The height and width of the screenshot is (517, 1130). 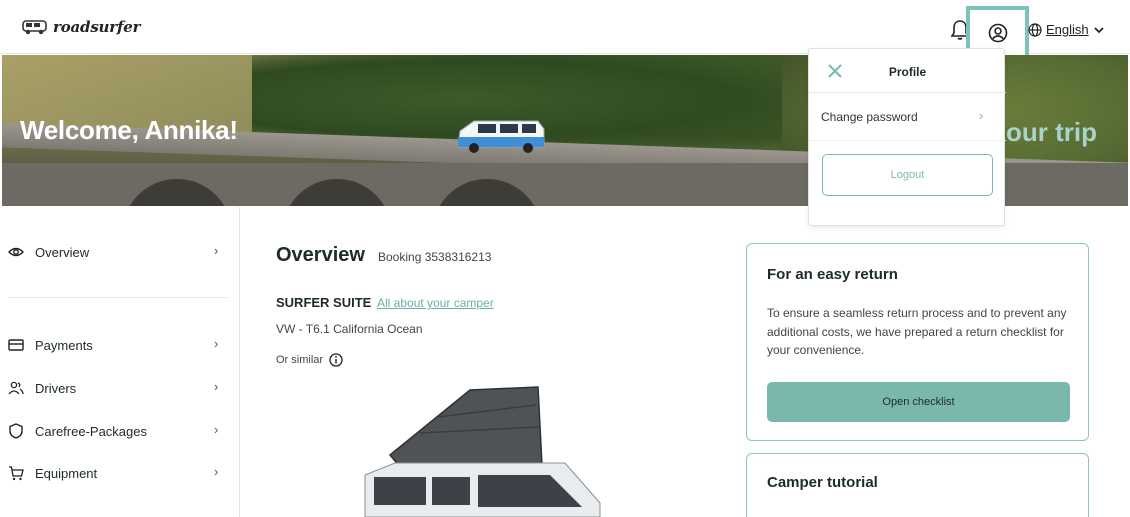 I want to click on sidebar-item-label: Overview, so click(x=62, y=252).